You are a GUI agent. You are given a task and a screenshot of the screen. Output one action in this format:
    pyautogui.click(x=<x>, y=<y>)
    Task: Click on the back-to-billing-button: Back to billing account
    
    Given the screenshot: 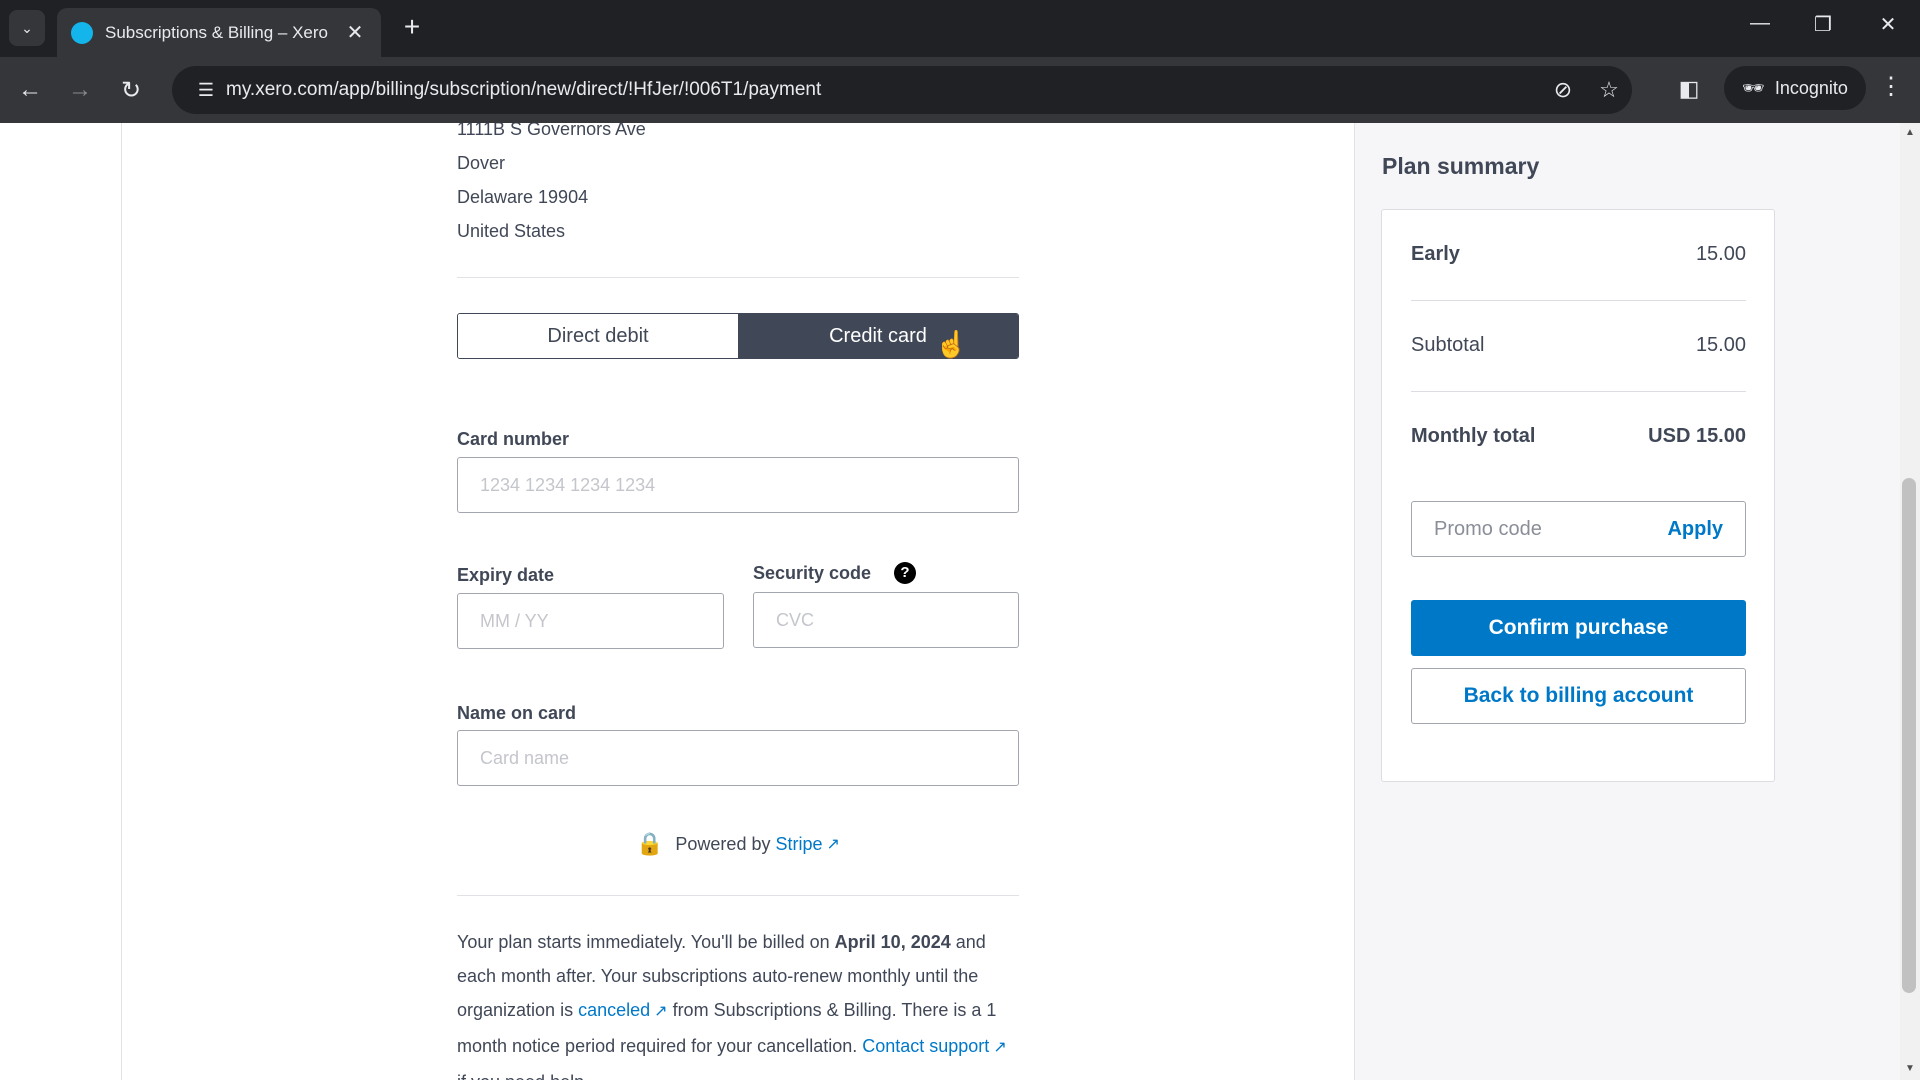 What is the action you would take?
    pyautogui.click(x=1578, y=696)
    